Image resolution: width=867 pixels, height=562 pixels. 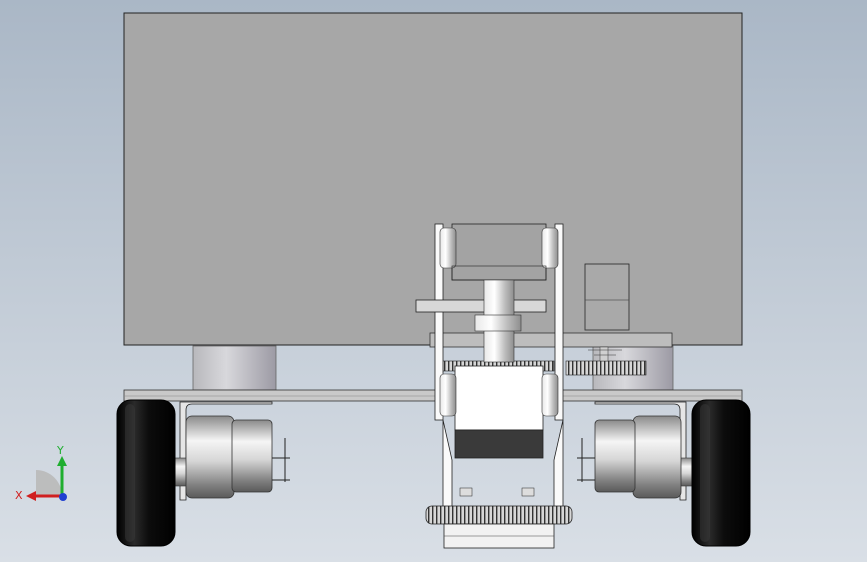 I want to click on axis-triad: Y X, so click(x=41, y=473).